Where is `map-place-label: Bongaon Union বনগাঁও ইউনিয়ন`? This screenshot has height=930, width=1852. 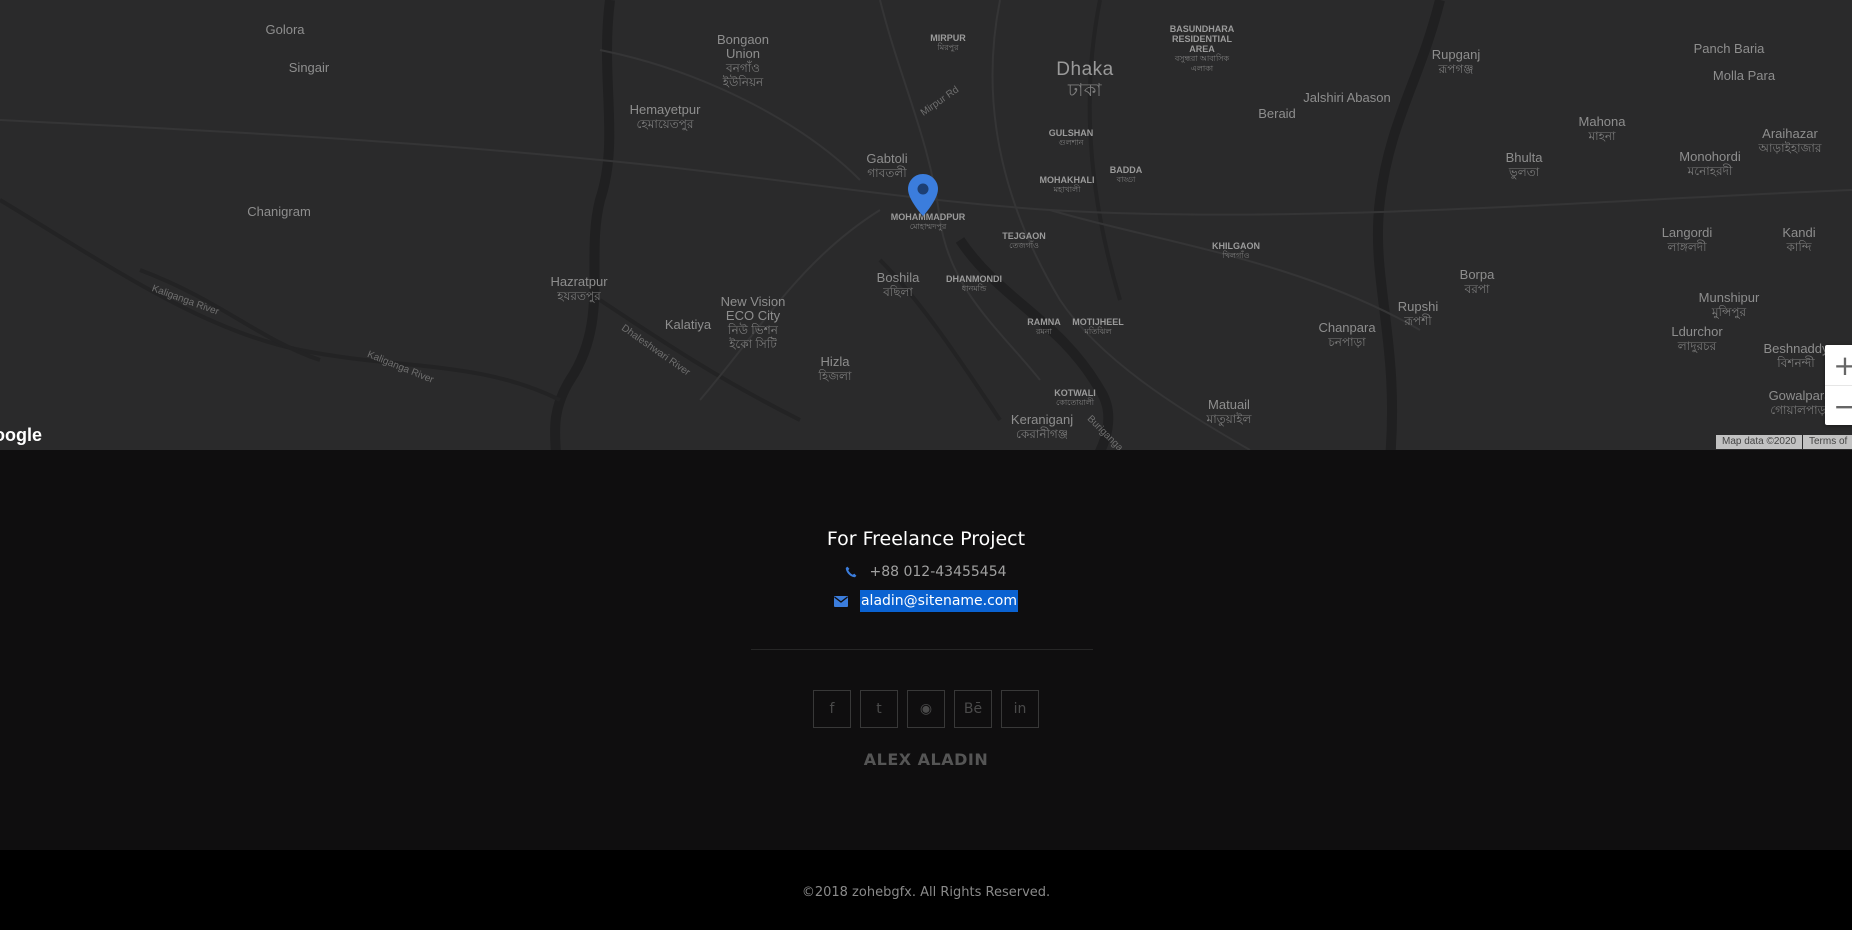
map-place-label: Bongaon Union বনগাঁও ইউনিয়ন is located at coordinates (743, 61).